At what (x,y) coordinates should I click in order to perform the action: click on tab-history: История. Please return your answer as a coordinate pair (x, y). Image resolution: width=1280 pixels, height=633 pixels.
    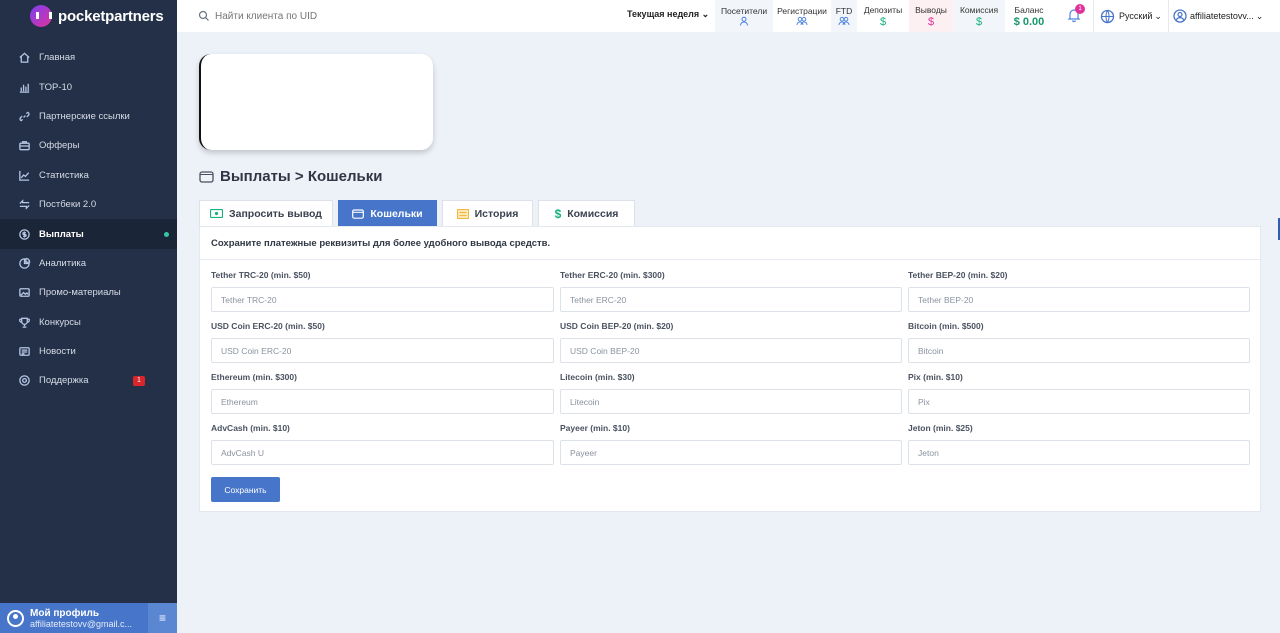
    Looking at the image, I should click on (487, 213).